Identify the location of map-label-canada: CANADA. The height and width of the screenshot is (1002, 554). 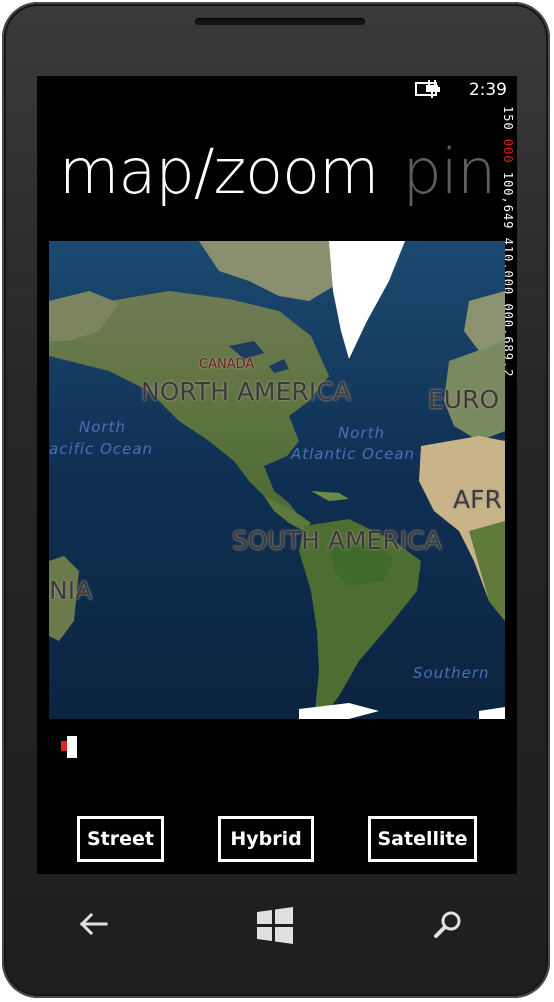
(227, 364).